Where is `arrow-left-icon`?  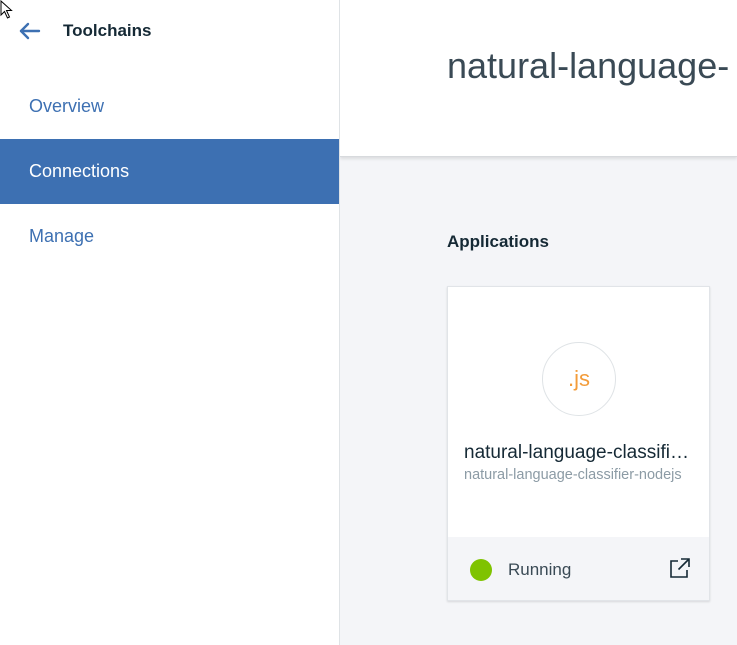 arrow-left-icon is located at coordinates (30, 31).